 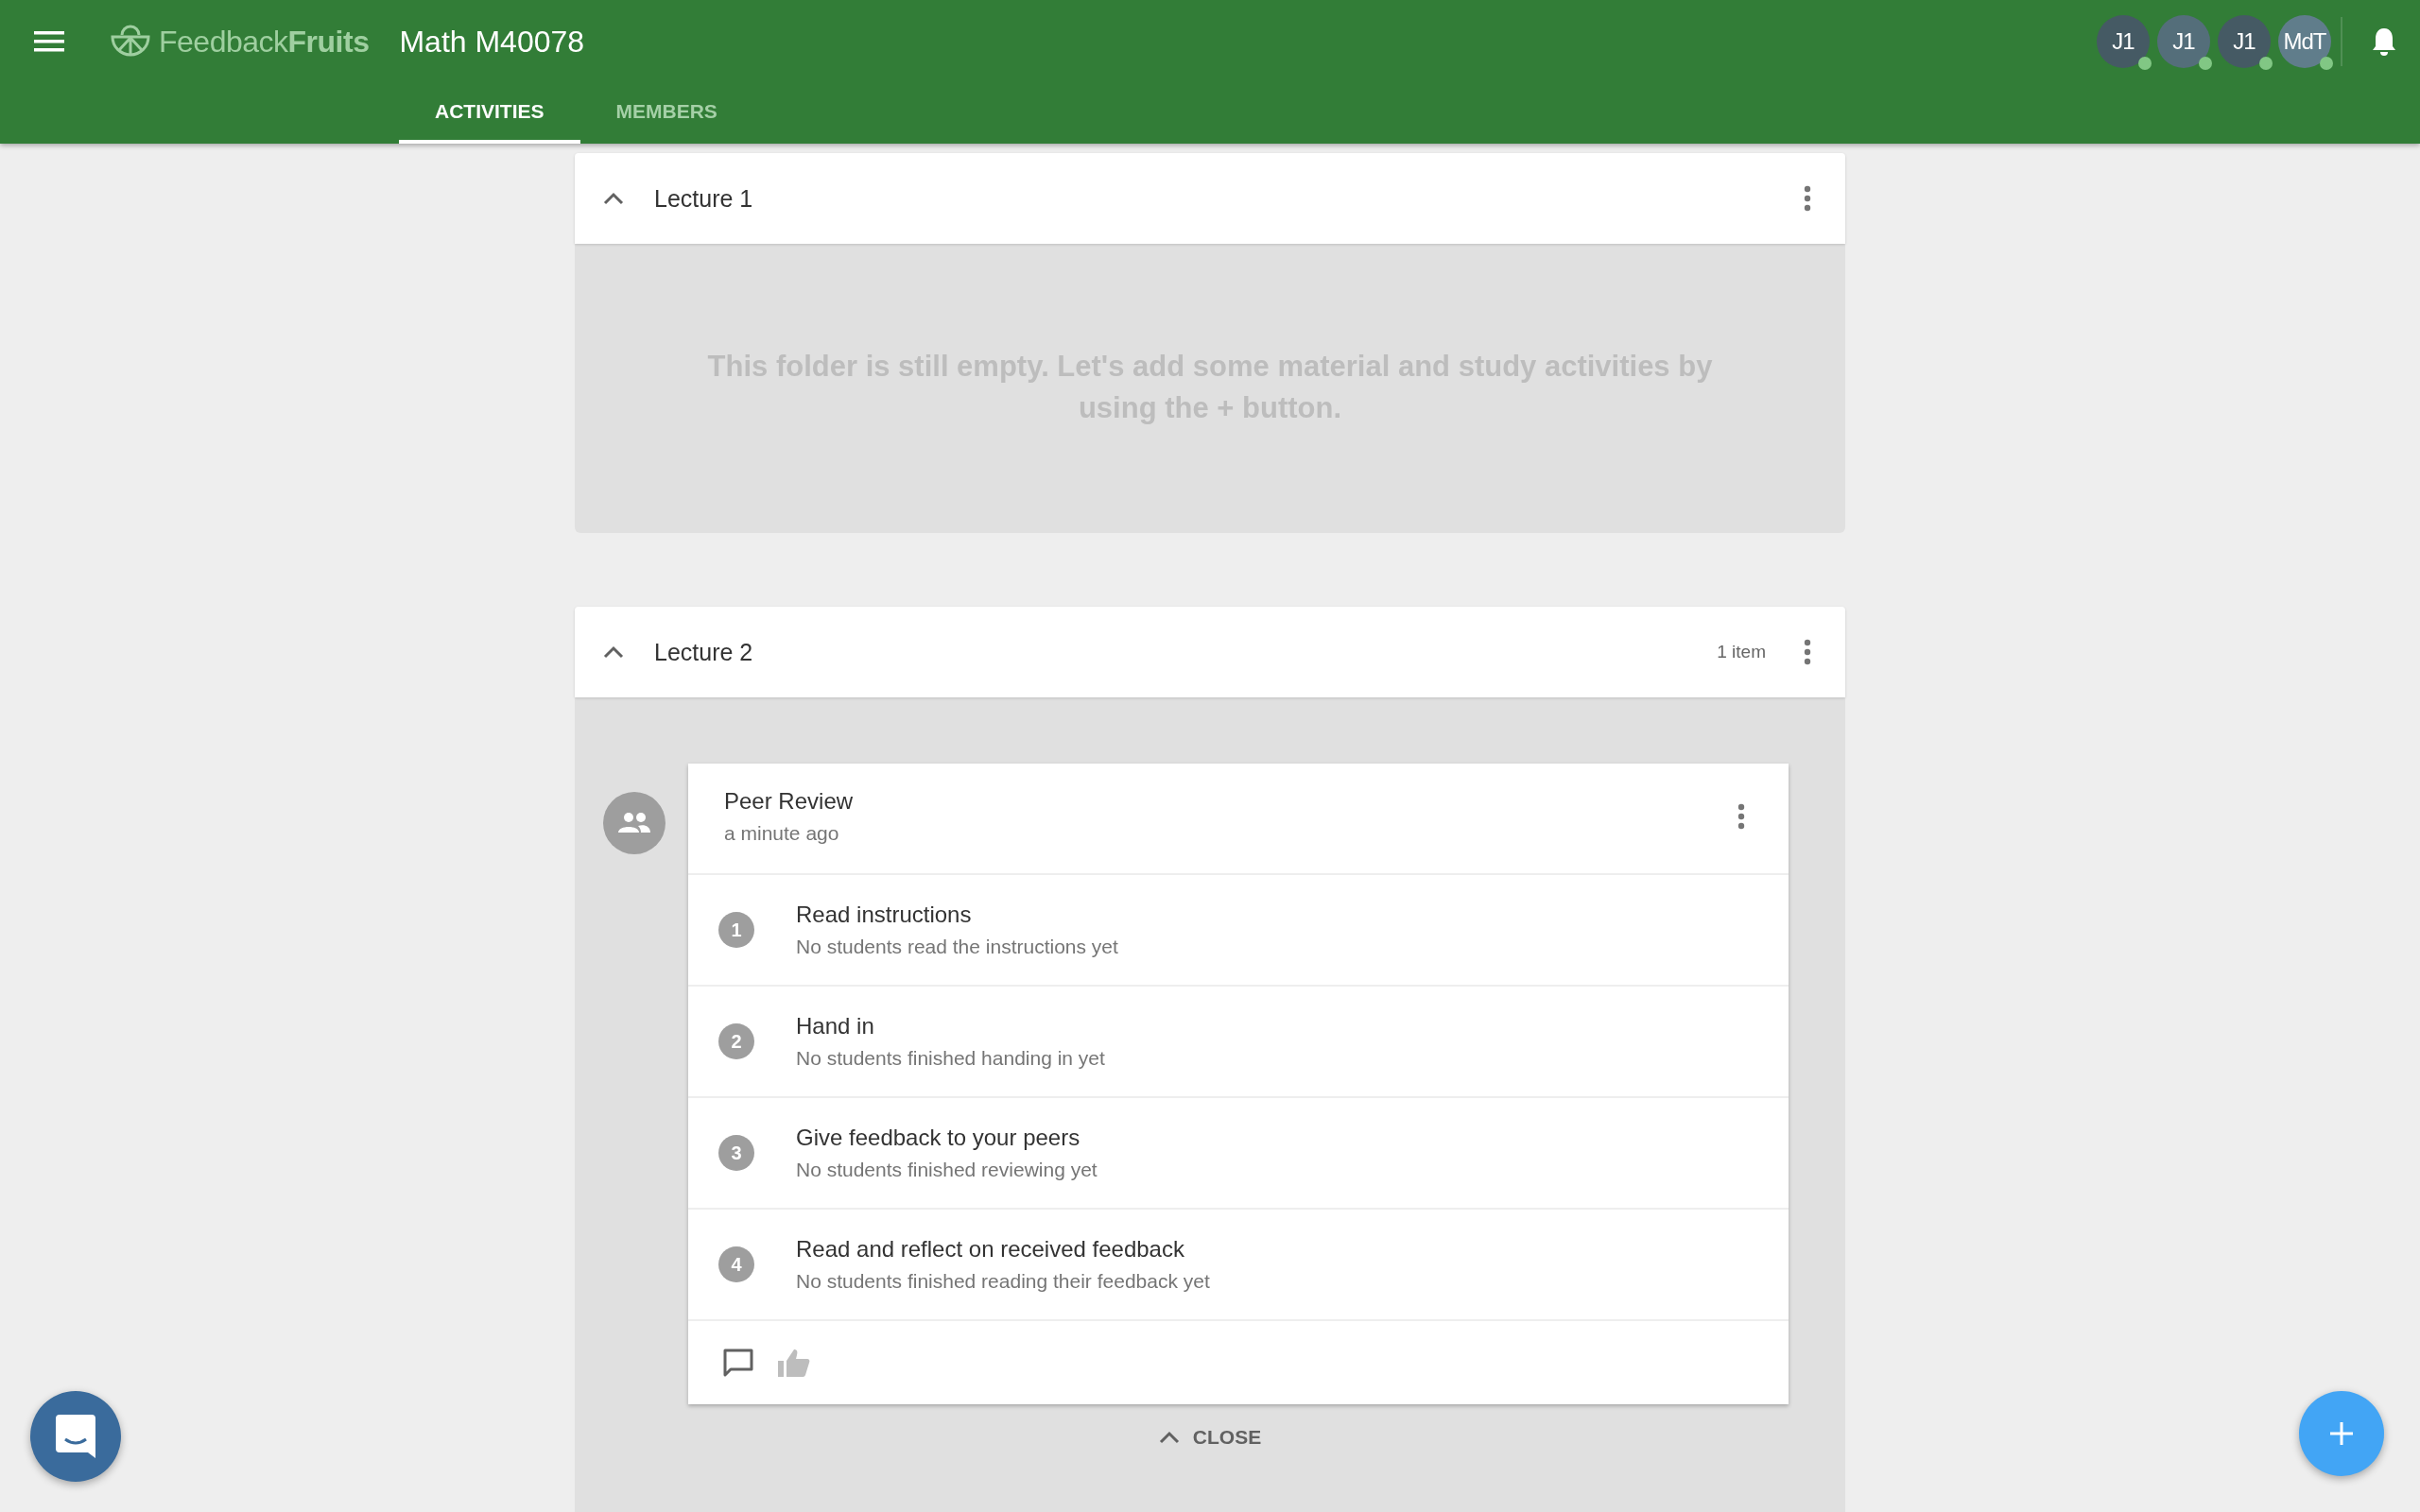 I want to click on notifications-bell-icon, so click(x=2384, y=41).